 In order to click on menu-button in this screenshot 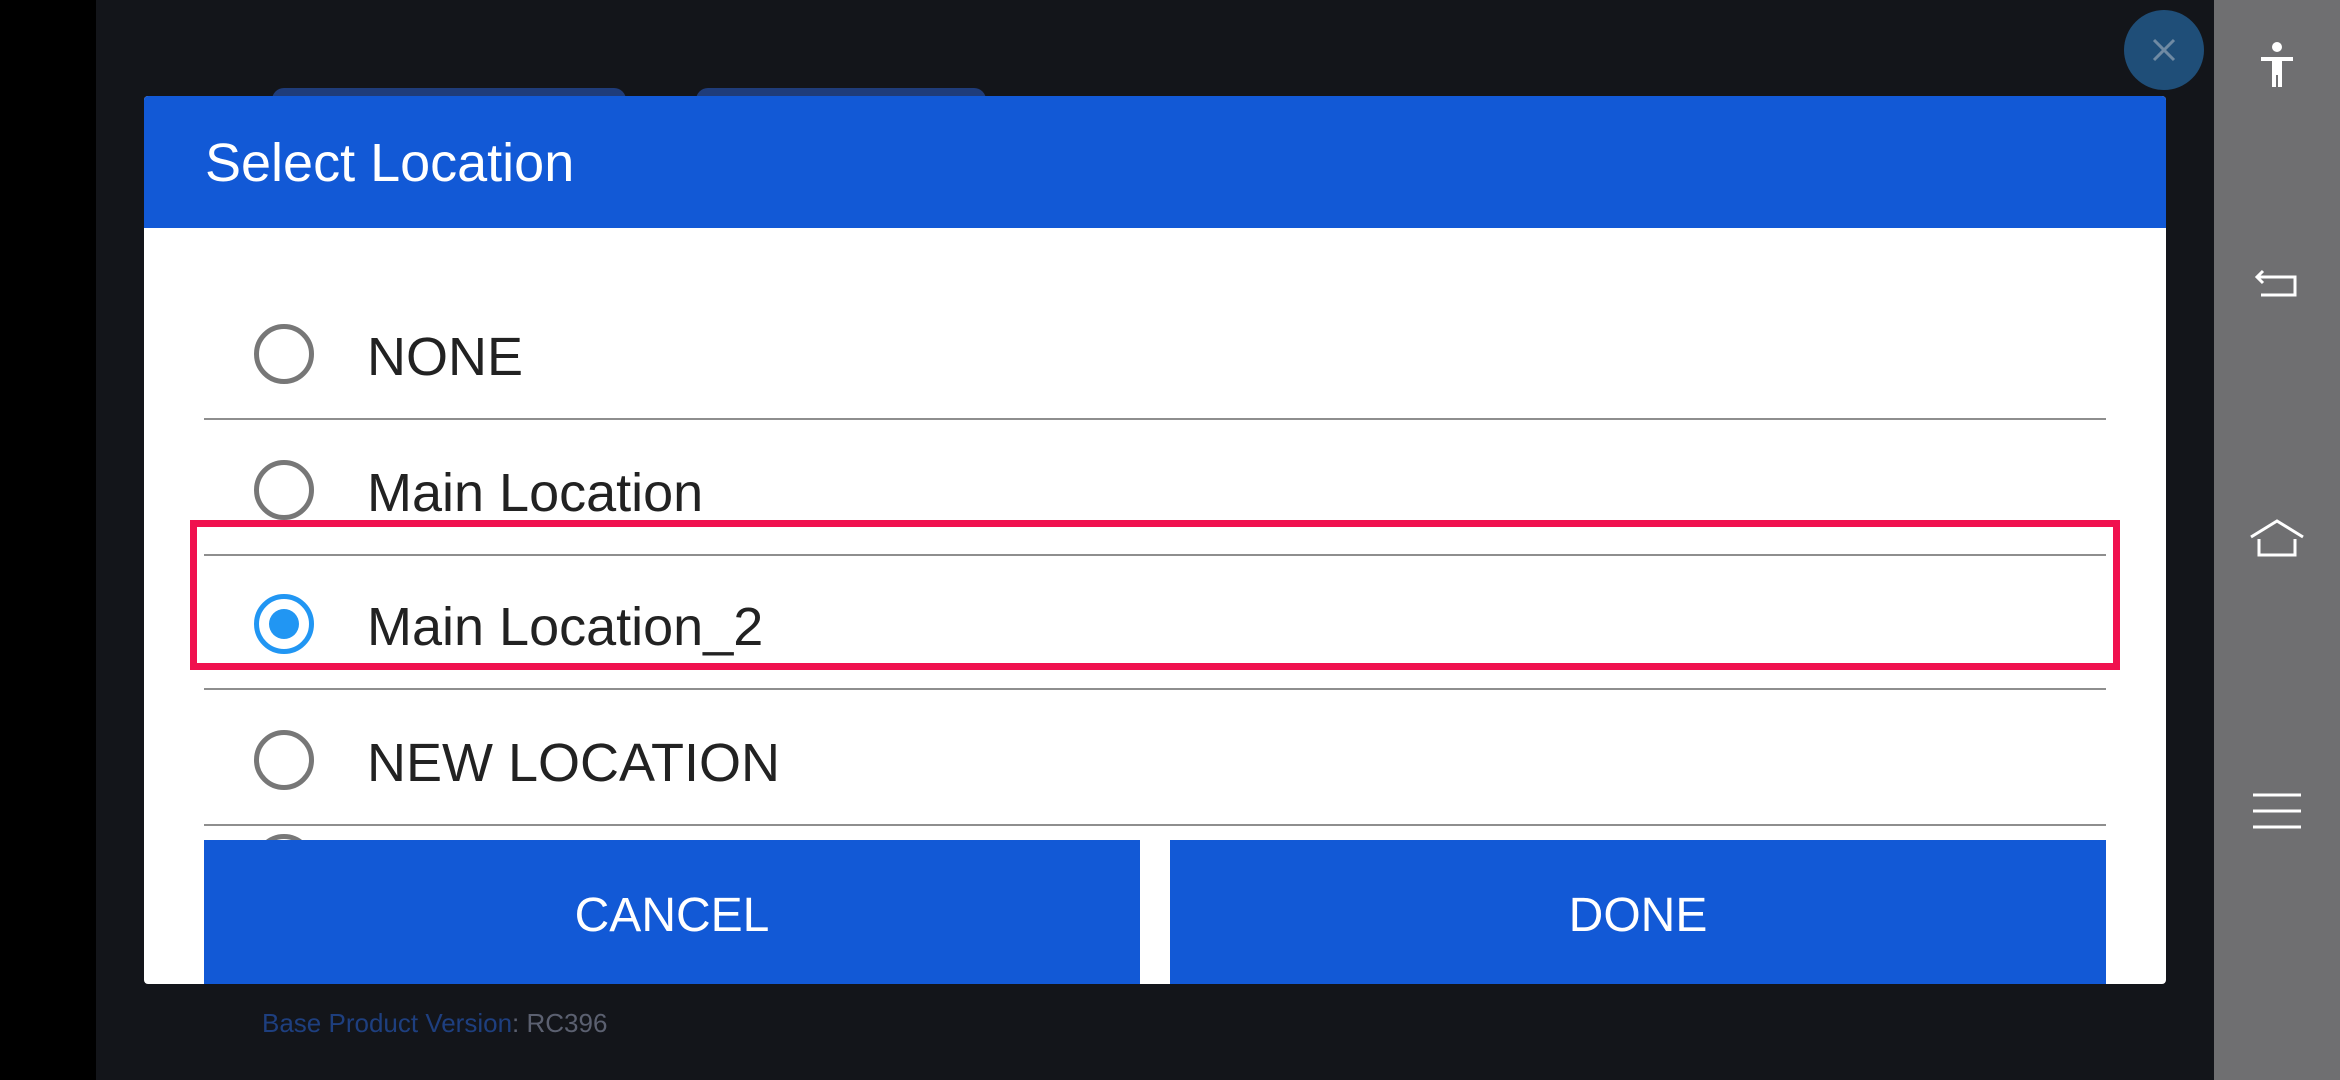, I will do `click(2277, 811)`.